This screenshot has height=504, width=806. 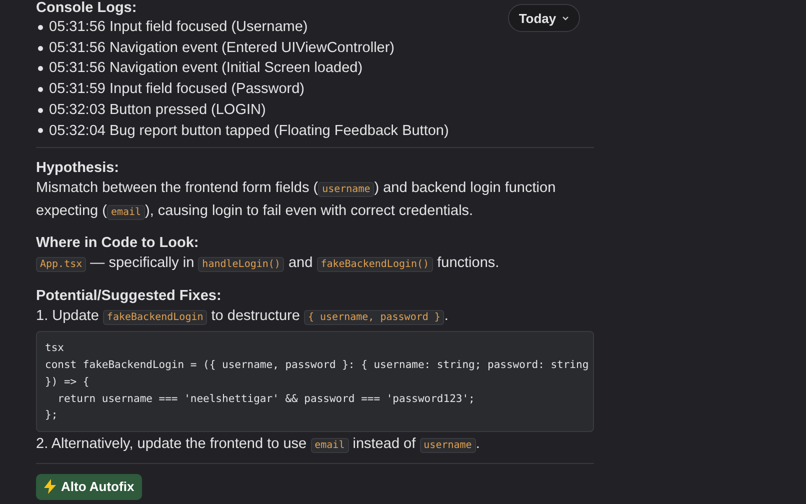 What do you see at coordinates (50, 486) in the screenshot?
I see `lightning-icon` at bounding box center [50, 486].